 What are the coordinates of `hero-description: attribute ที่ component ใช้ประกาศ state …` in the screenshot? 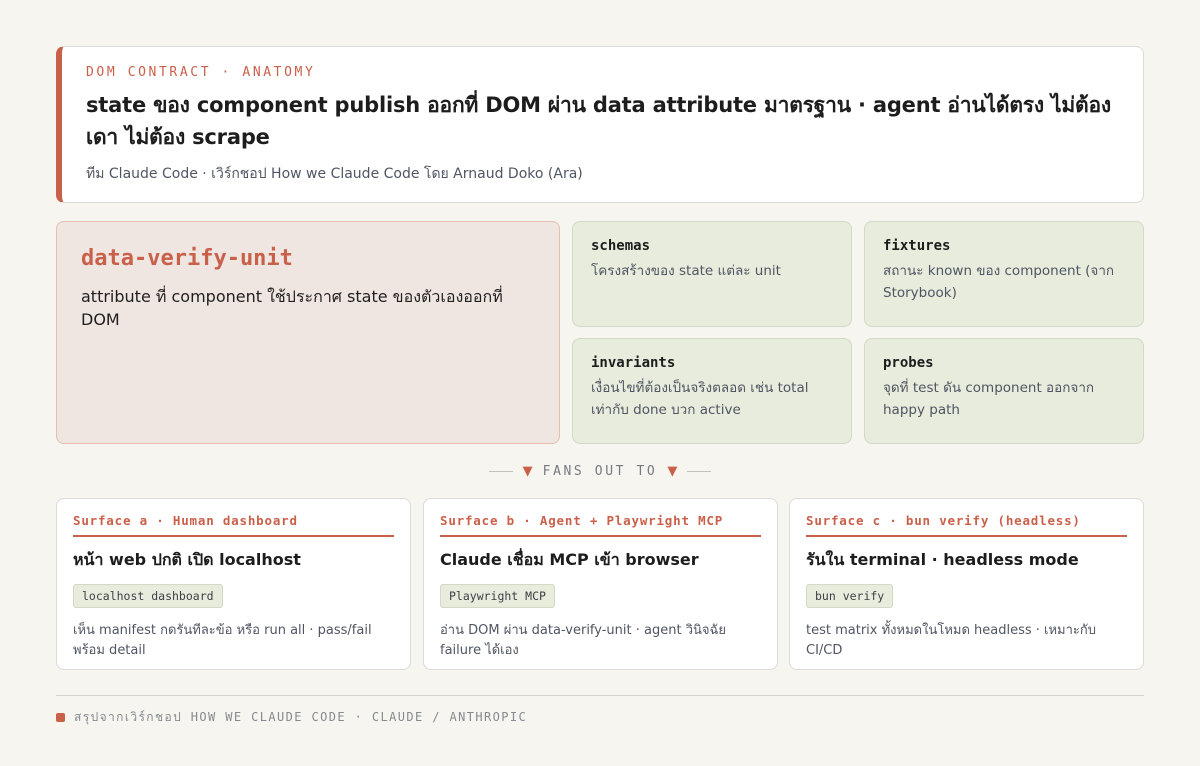 It's located at (292, 308).